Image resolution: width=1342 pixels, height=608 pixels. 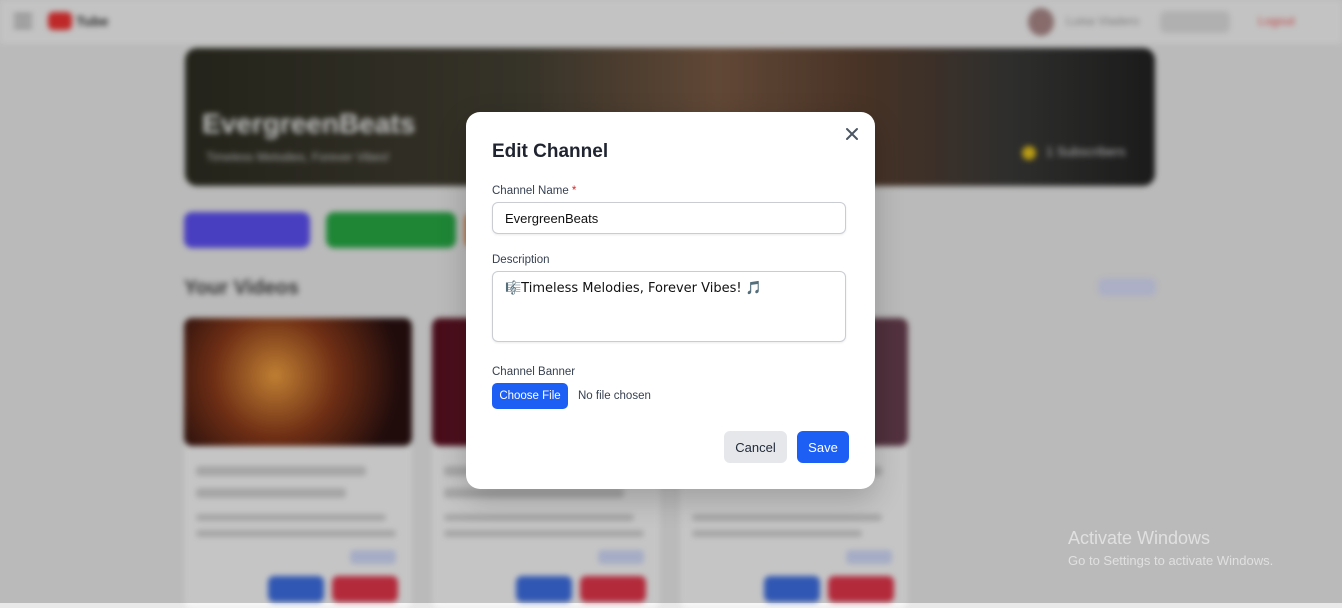 I want to click on channel-name-label-text: Channel Name, so click(x=530, y=191).